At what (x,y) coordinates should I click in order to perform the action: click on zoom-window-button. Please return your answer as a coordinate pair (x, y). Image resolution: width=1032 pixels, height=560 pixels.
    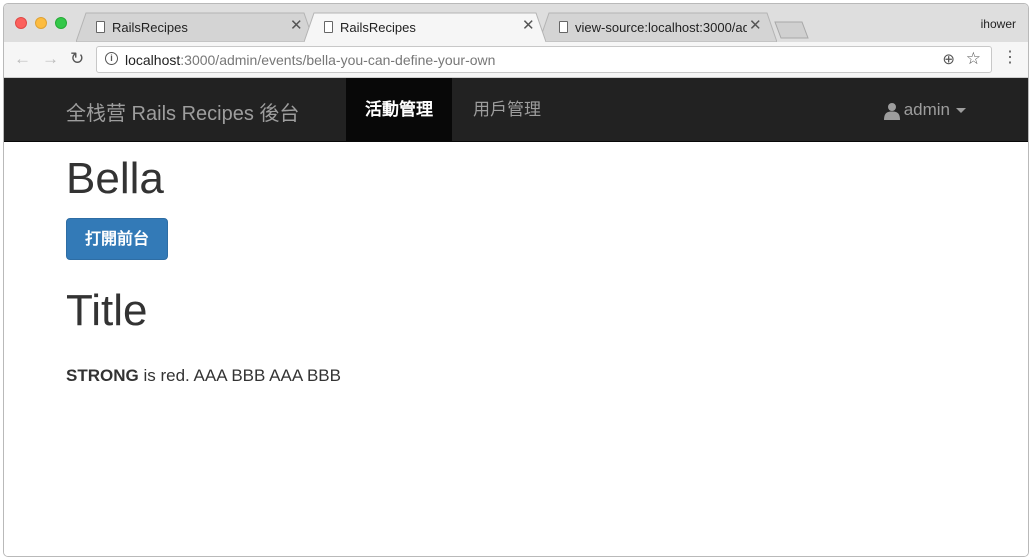
    Looking at the image, I should click on (61, 23).